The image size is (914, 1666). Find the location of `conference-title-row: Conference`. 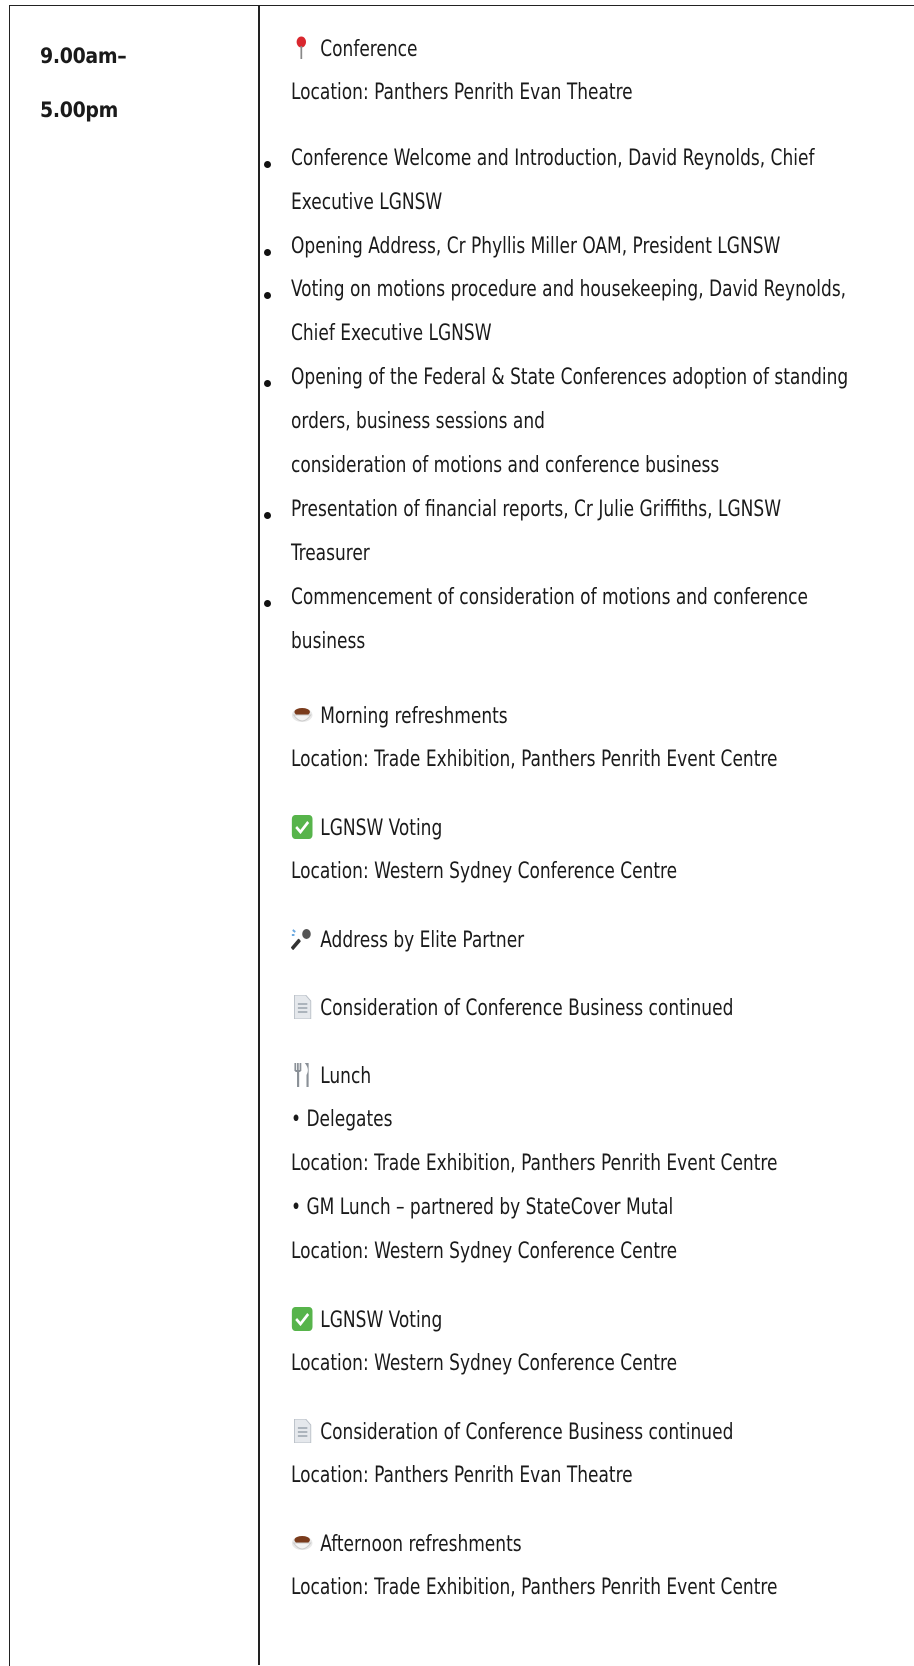

conference-title-row: Conference is located at coordinates (354, 49).